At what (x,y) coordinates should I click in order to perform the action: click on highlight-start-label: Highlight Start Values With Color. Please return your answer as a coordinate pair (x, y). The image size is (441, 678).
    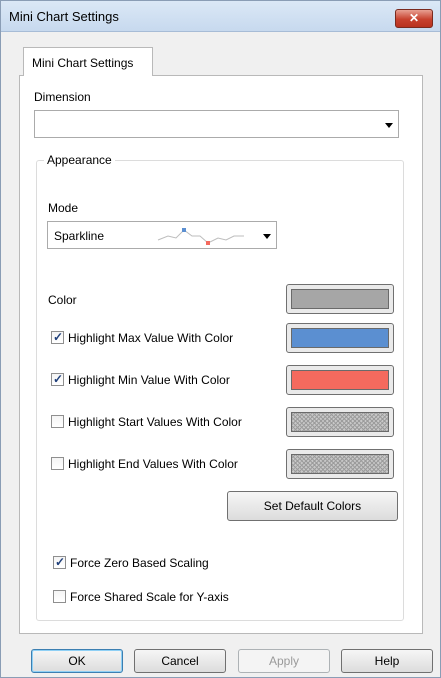
    Looking at the image, I should click on (155, 422).